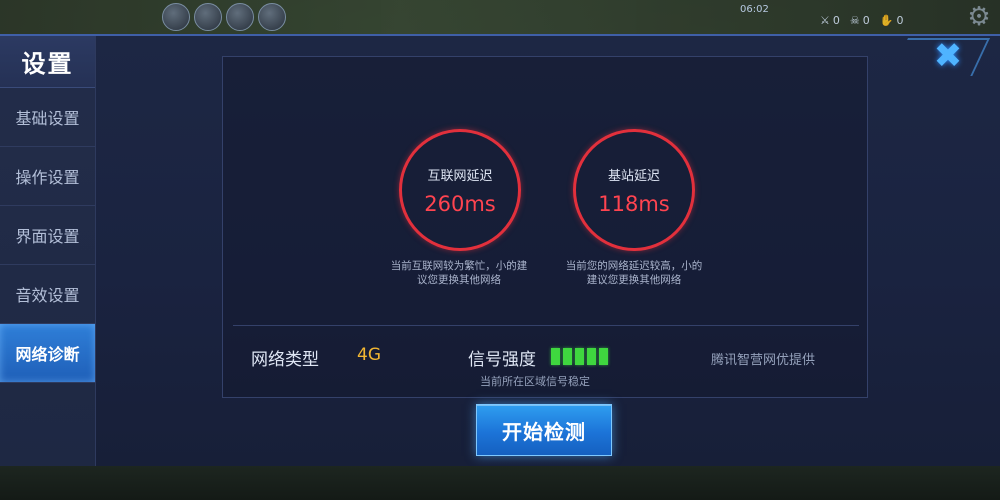  I want to click on hand-icon: ✋, so click(886, 20).